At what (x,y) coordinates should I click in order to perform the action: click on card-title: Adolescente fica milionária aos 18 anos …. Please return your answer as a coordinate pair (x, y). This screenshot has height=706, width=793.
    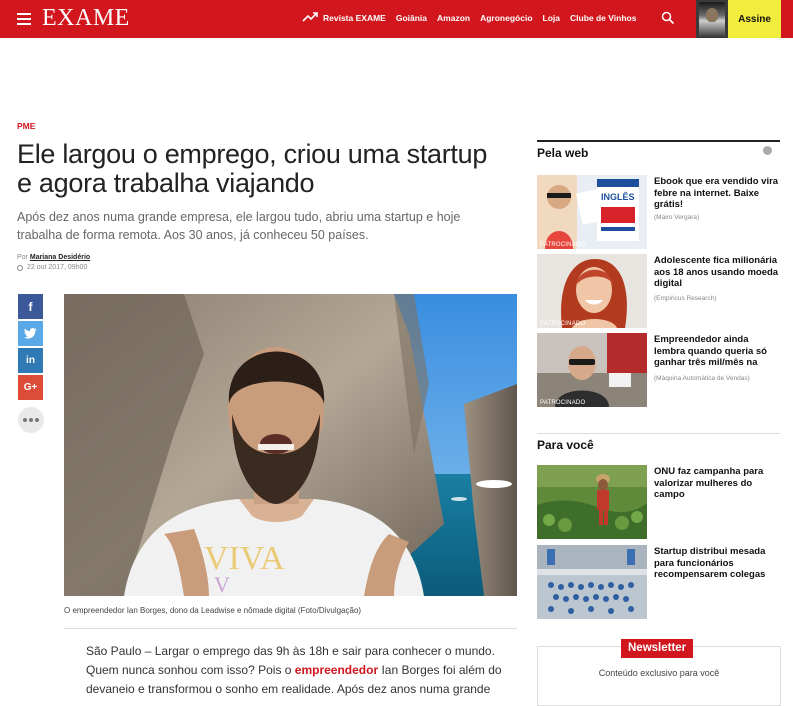
    Looking at the image, I should click on (717, 272).